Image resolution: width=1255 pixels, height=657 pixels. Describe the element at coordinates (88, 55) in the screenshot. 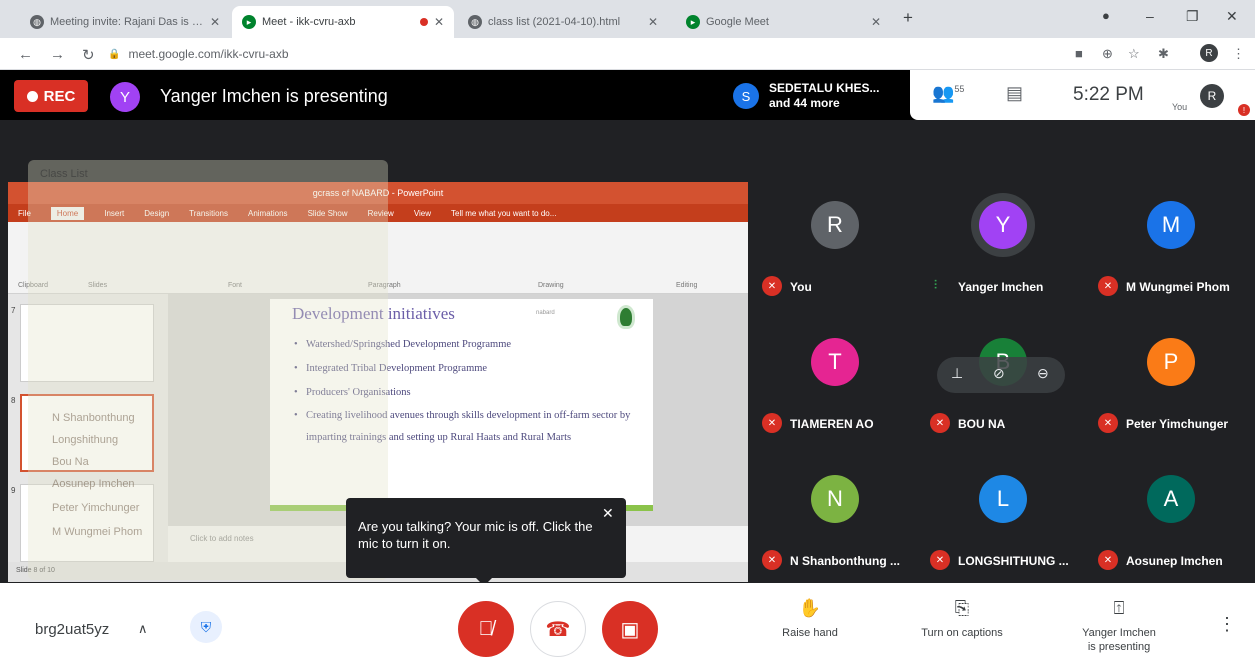

I see `reload-icon: ↻` at that location.